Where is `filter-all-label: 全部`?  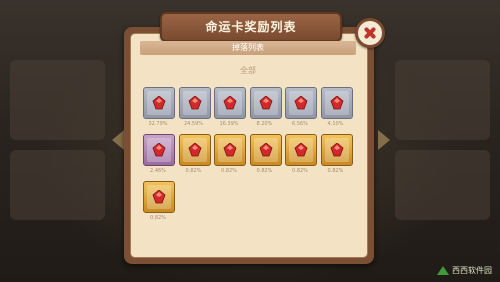
filter-all-label: 全部 is located at coordinates (248, 70).